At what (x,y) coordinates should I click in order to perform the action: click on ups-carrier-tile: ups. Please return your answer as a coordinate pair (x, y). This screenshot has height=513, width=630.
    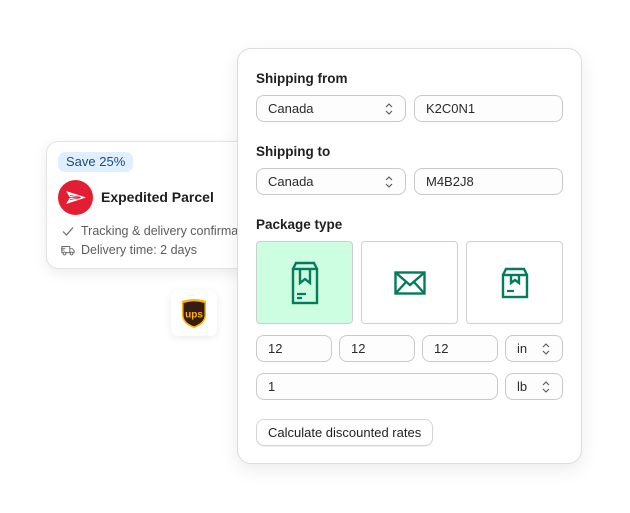
    Looking at the image, I should click on (194, 313).